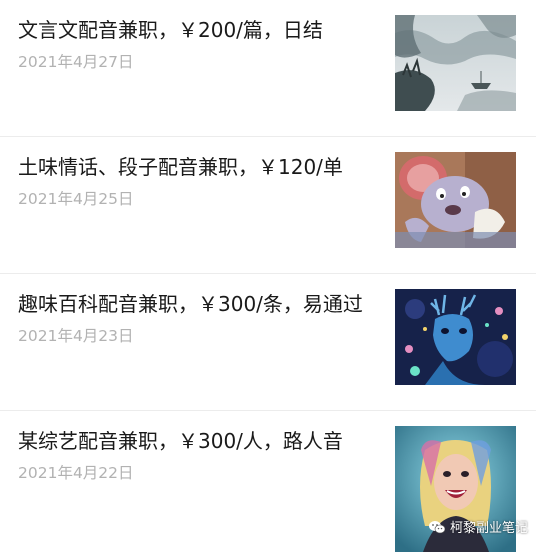 The image size is (536, 552). I want to click on list-item-text: 土味情话、段子配音兼职，￥120/单 2021年4月25日, so click(199, 179).